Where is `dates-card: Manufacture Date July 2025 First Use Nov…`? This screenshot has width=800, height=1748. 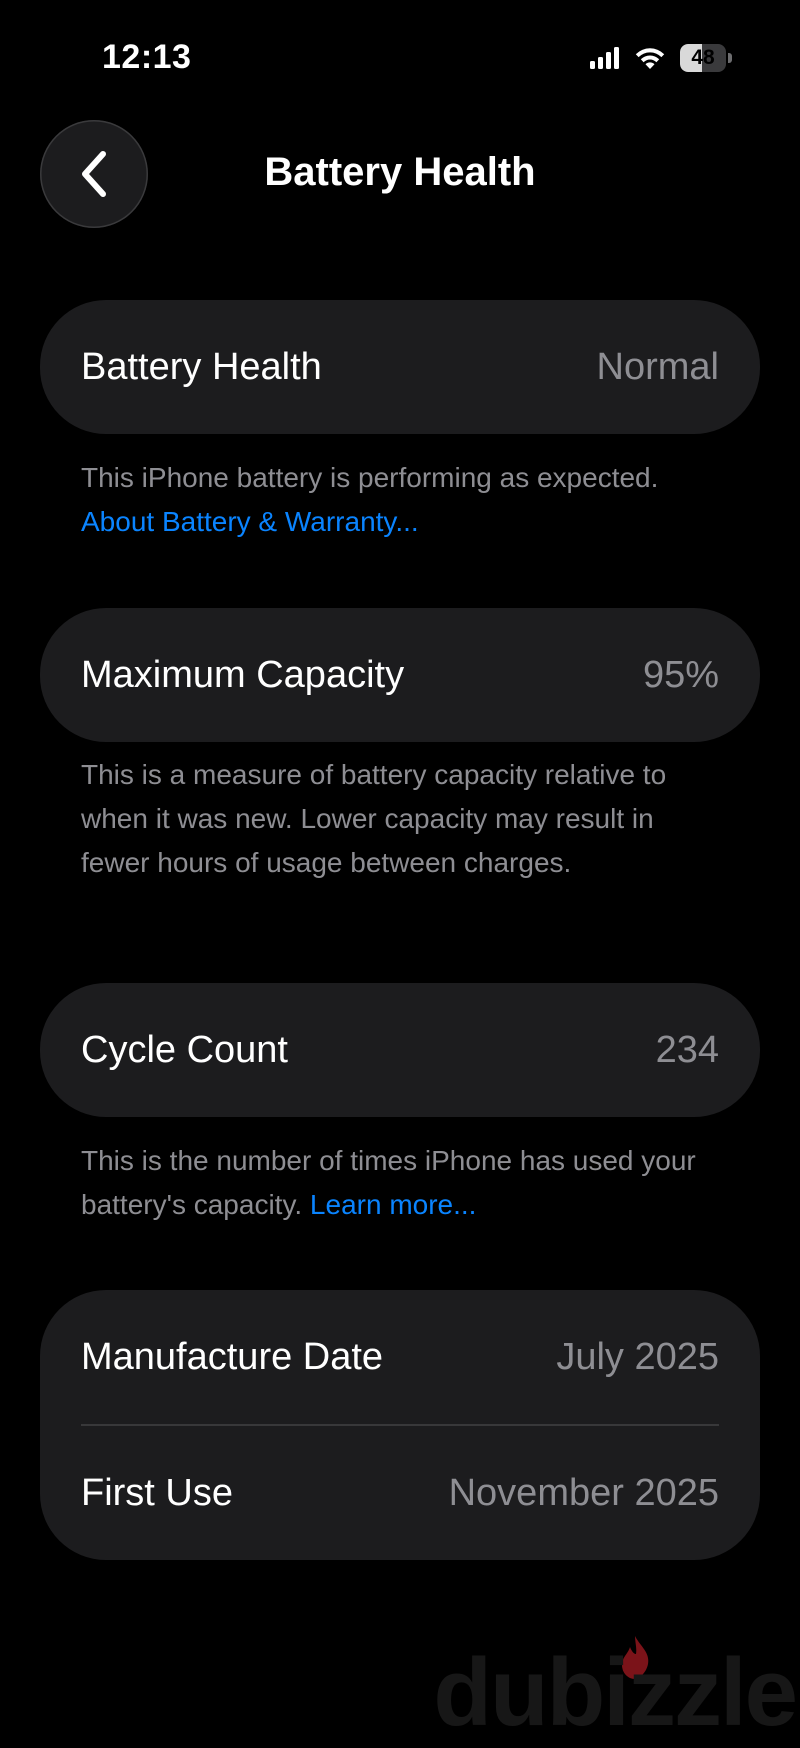
dates-card: Manufacture Date July 2025 First Use Nov… is located at coordinates (400, 1425).